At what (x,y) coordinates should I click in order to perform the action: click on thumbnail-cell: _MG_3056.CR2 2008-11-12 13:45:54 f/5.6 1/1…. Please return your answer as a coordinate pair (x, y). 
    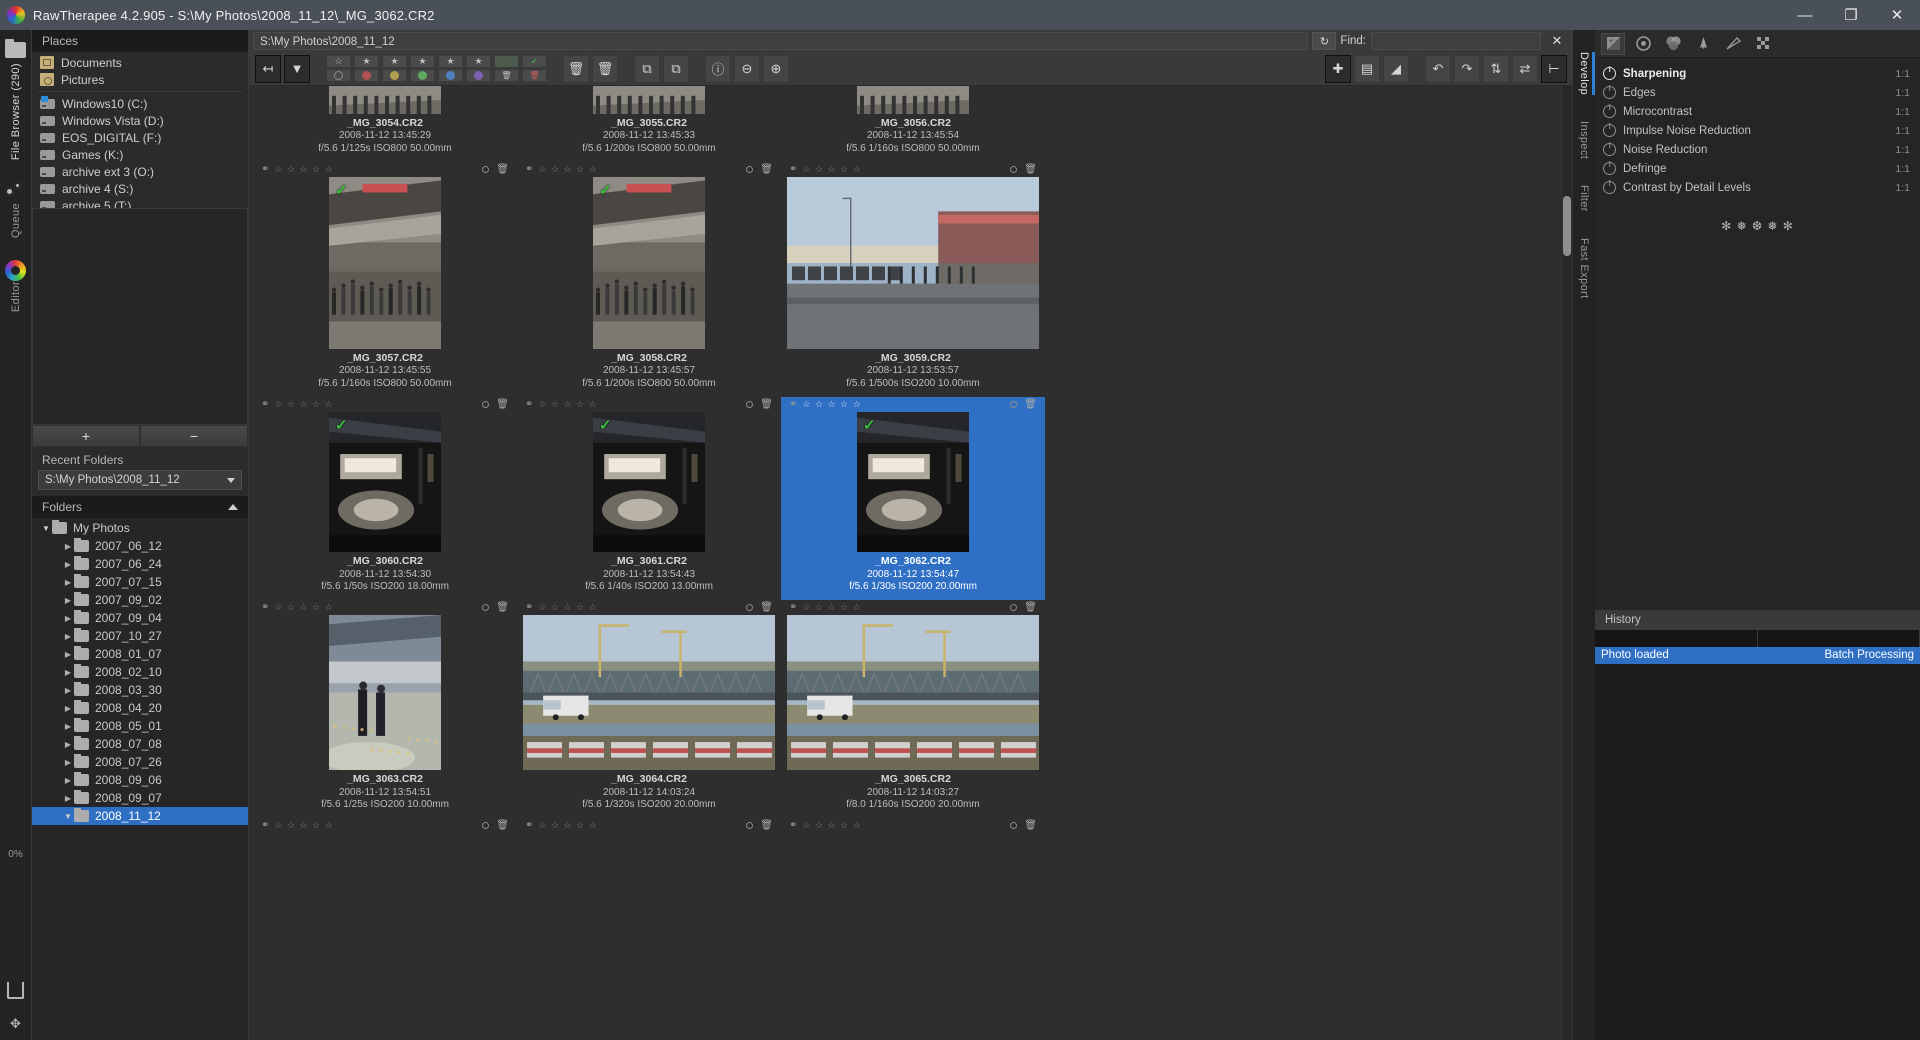
    Looking at the image, I should click on (913, 124).